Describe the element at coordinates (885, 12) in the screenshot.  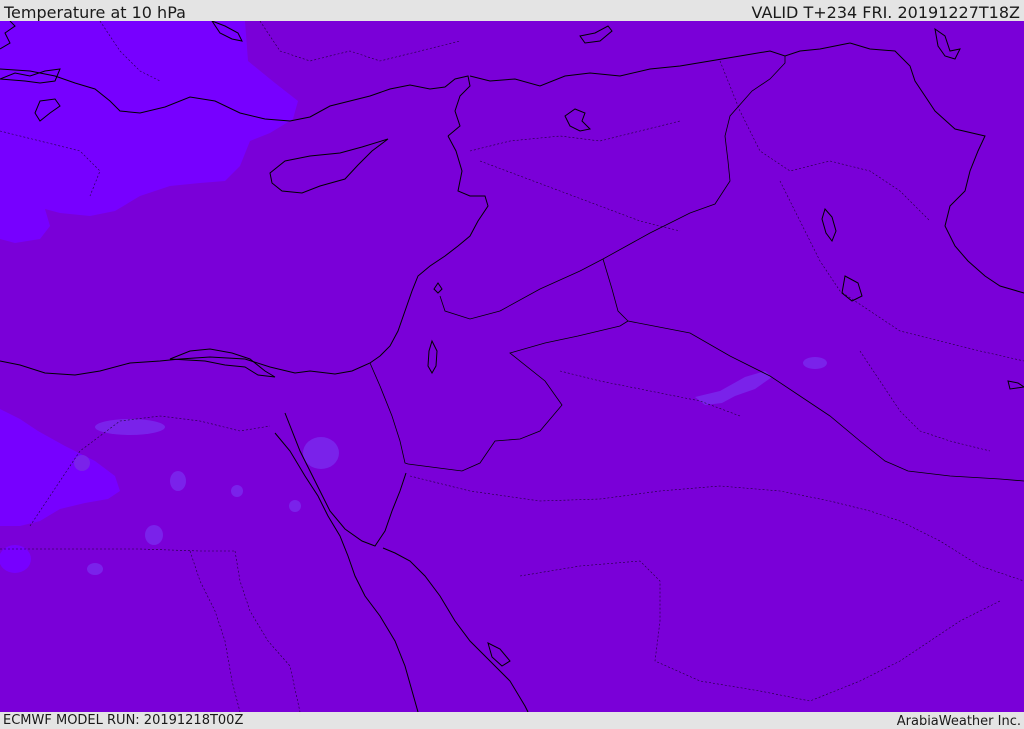
I see `valid-time: VALID T+234 FRI. 20191227T18Z` at that location.